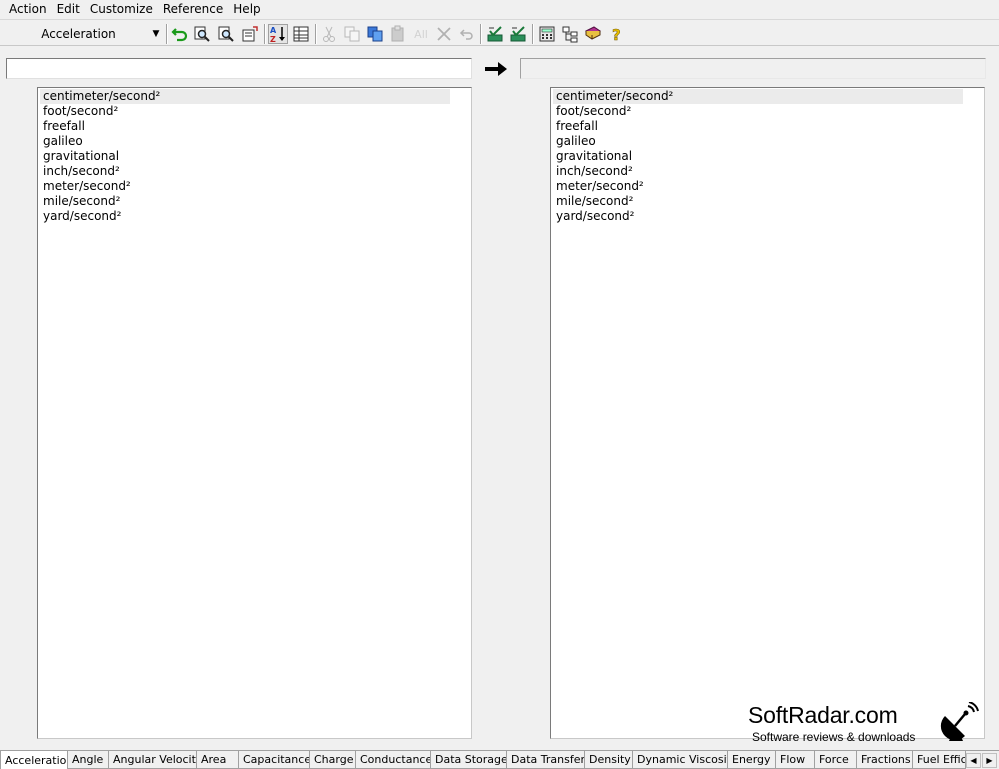 The width and height of the screenshot is (999, 769). I want to click on details-view-button, so click(301, 34).